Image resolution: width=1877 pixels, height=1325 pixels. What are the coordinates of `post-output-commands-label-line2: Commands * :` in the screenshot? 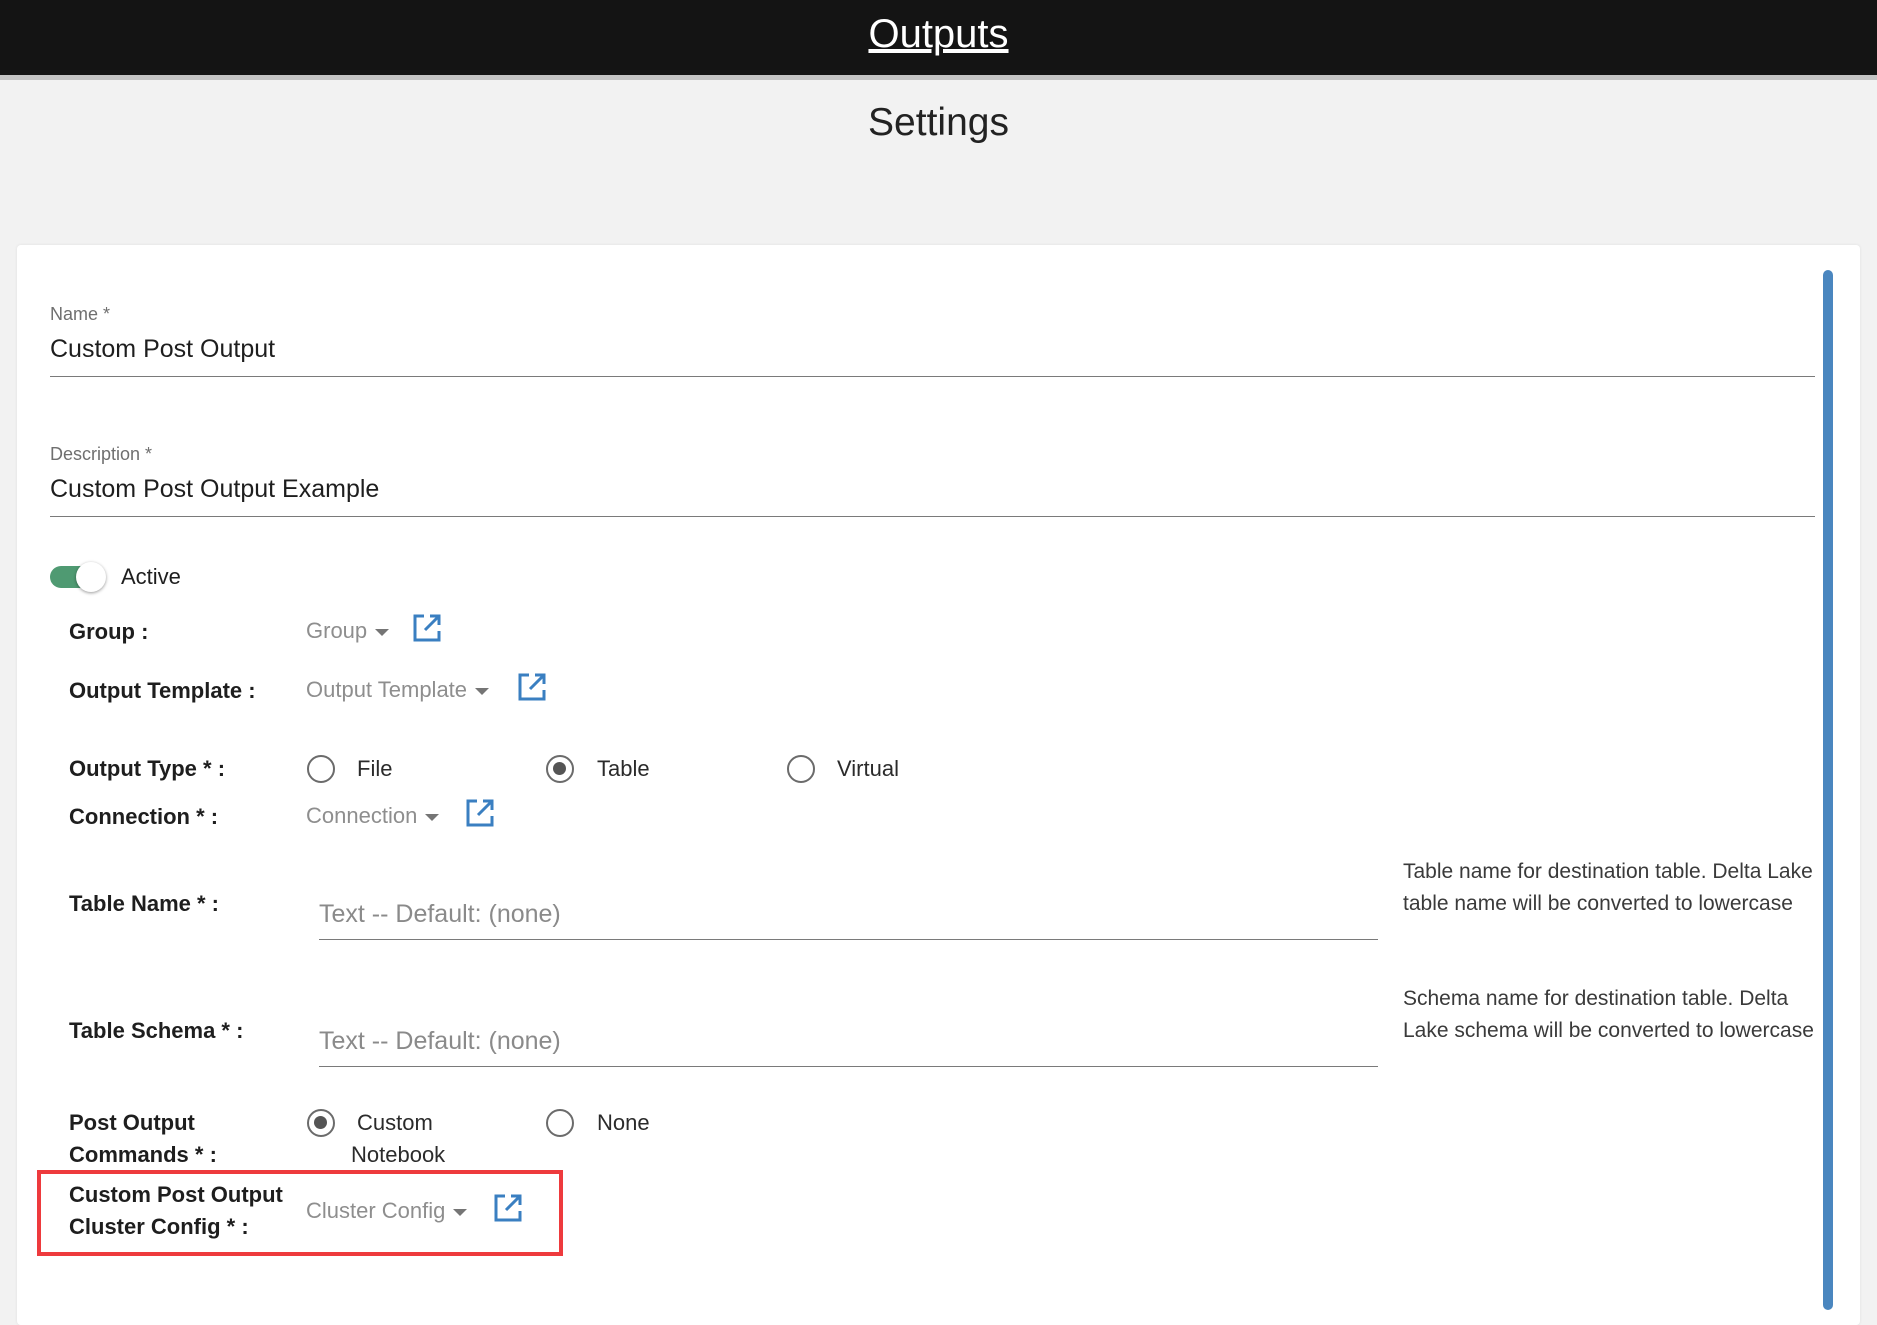 It's located at (143, 1154).